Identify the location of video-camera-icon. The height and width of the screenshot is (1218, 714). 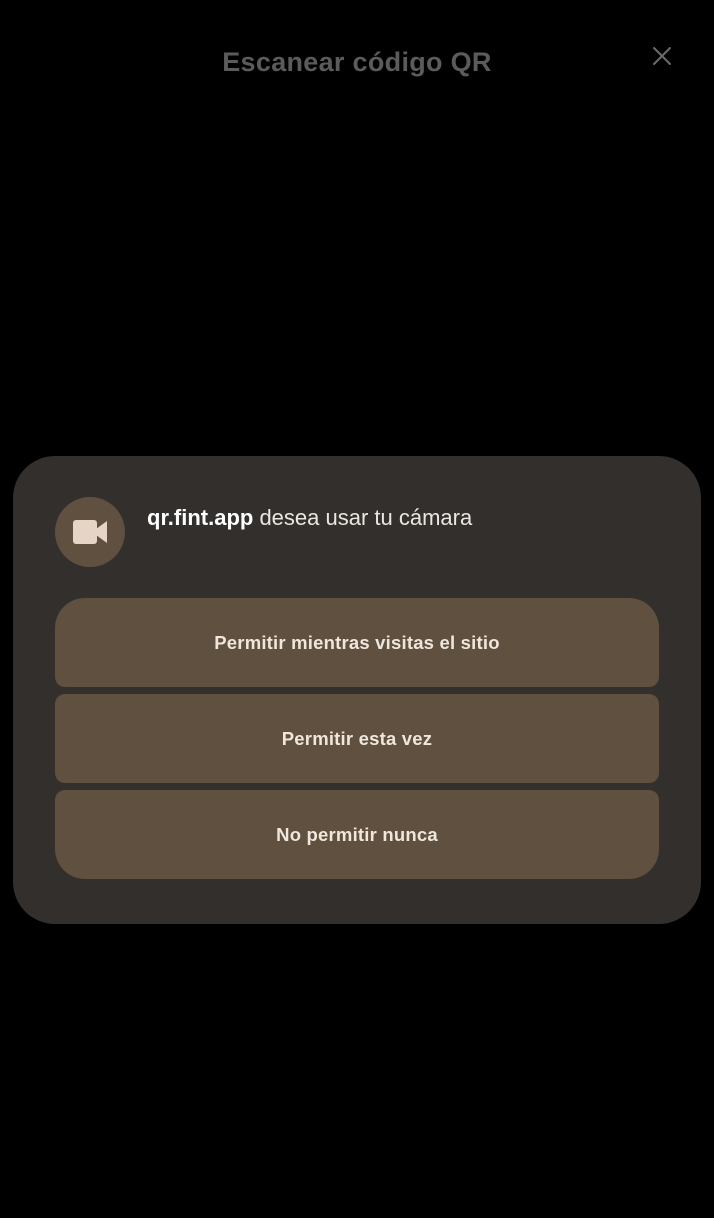
(90, 532).